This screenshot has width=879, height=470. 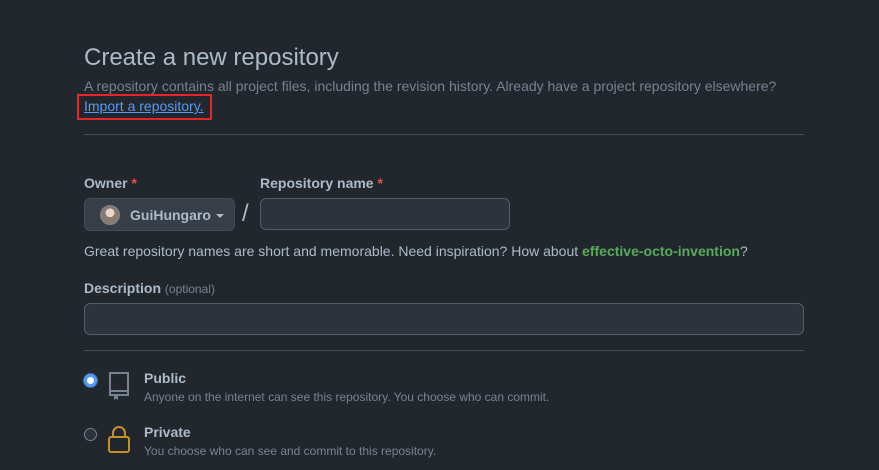 What do you see at coordinates (189, 289) in the screenshot?
I see `description-optional-text: (optional)` at bounding box center [189, 289].